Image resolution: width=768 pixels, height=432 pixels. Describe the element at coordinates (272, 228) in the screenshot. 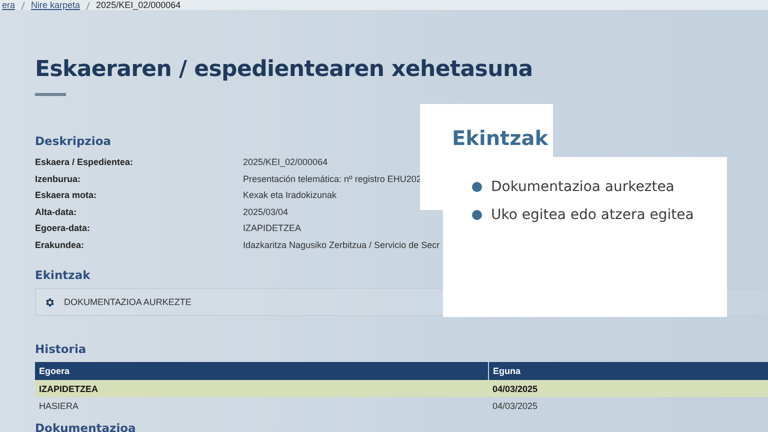

I see `field-value: IZAPIDETZEA` at that location.